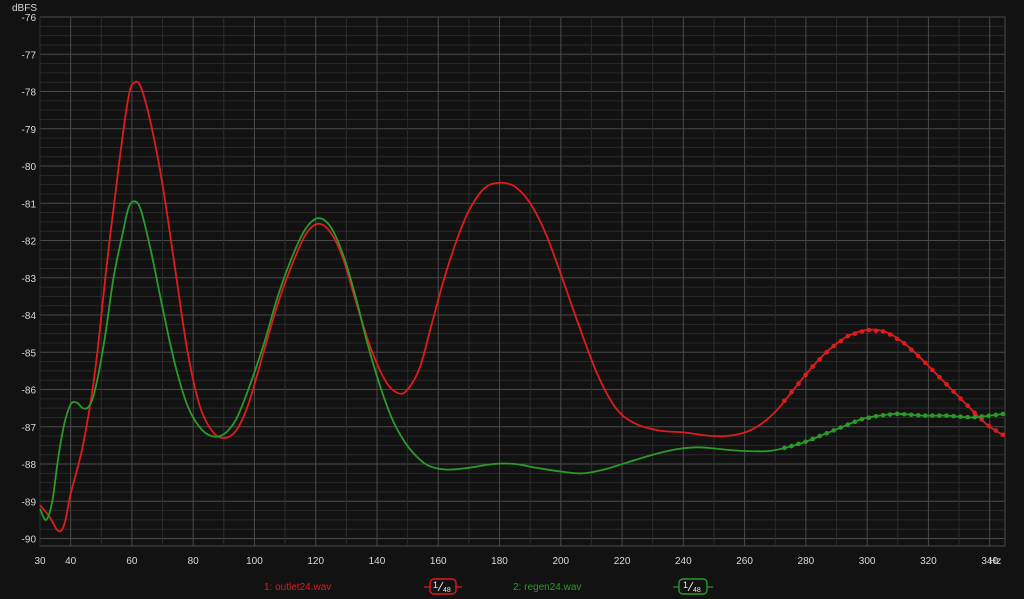  Describe the element at coordinates (297, 587) in the screenshot. I see `legend-series-1-label: 1: outlet24.wav` at that location.